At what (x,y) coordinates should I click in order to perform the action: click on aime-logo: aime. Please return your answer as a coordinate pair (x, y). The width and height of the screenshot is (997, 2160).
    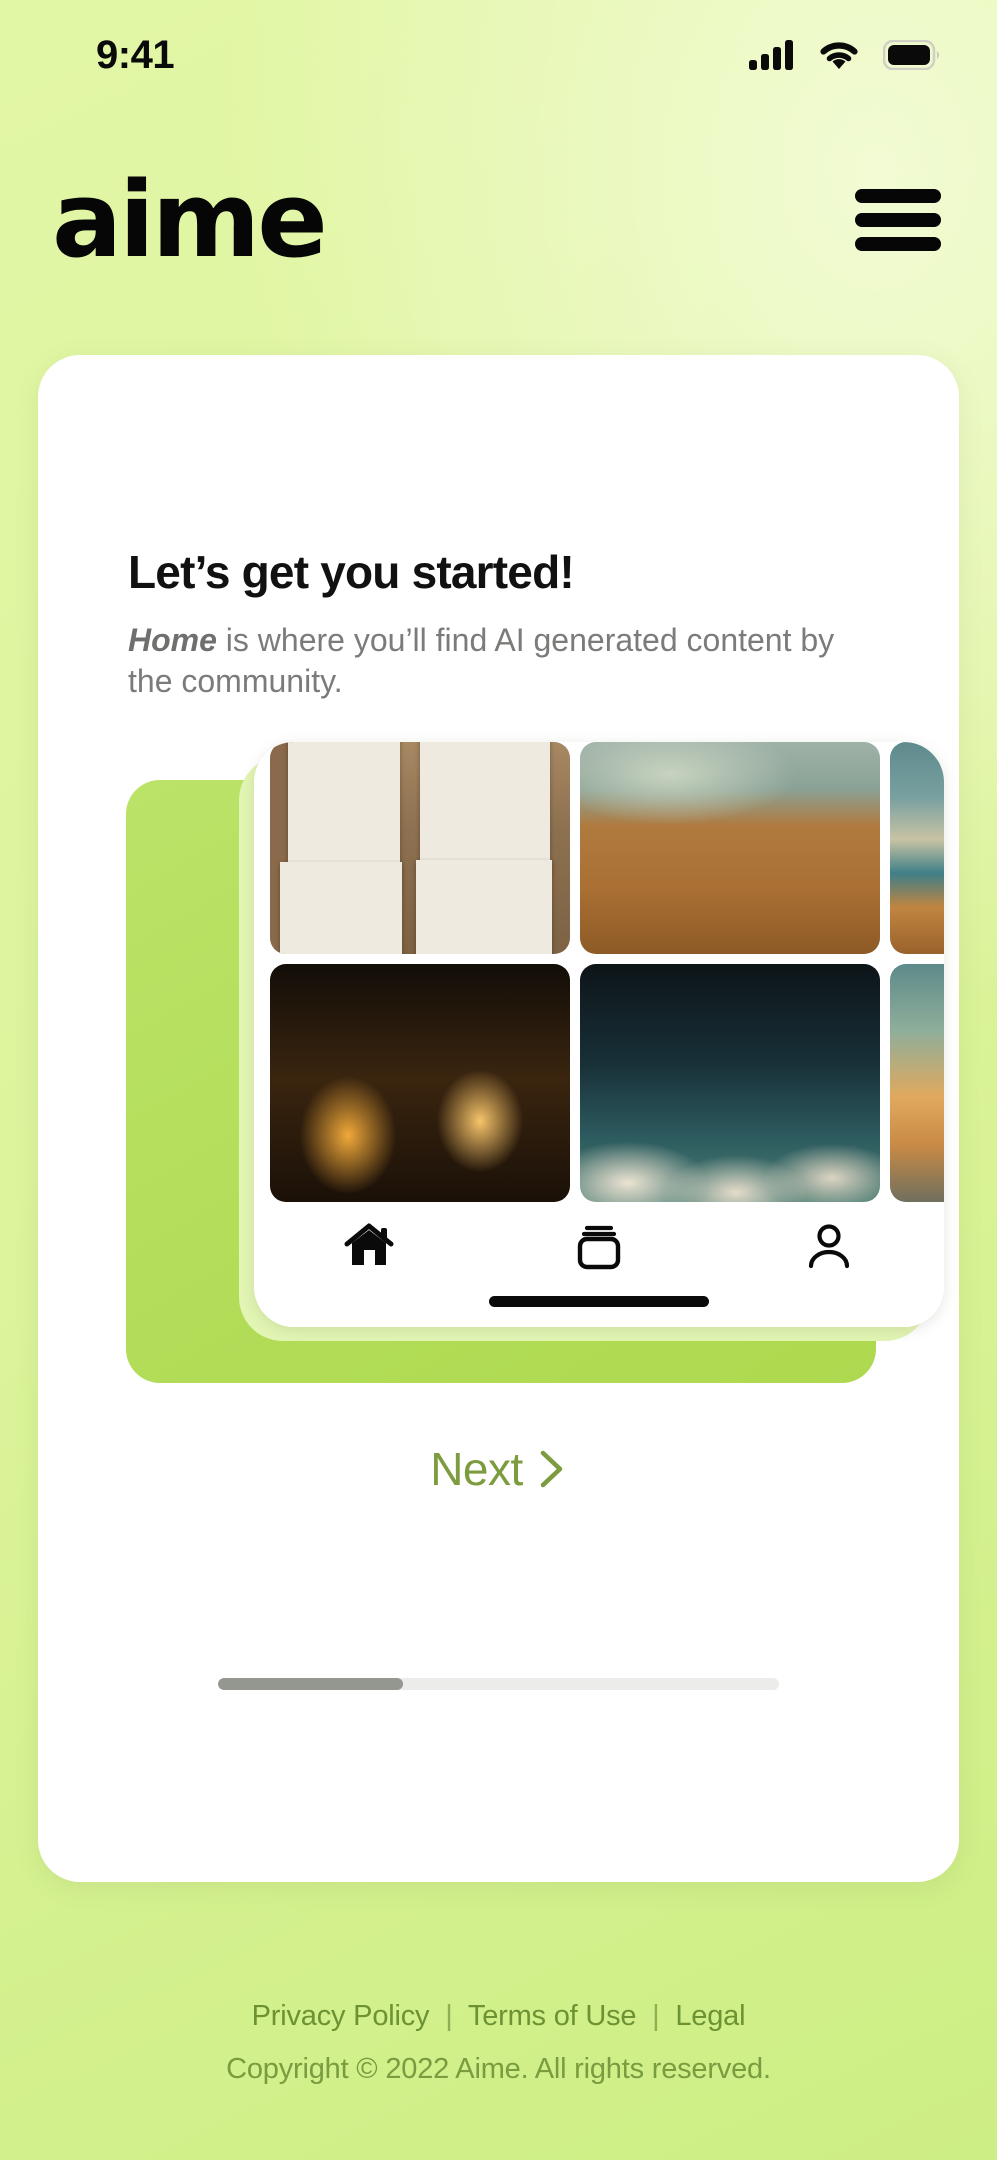
    Looking at the image, I should click on (190, 220).